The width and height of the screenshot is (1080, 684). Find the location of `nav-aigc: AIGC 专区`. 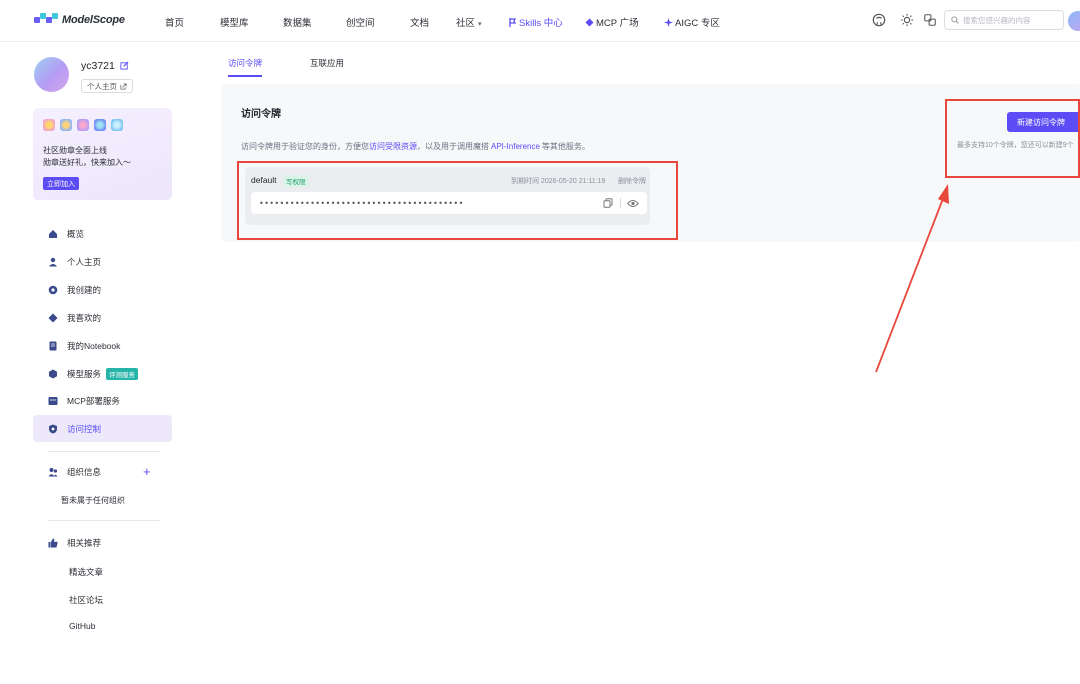

nav-aigc: AIGC 专区 is located at coordinates (692, 22).